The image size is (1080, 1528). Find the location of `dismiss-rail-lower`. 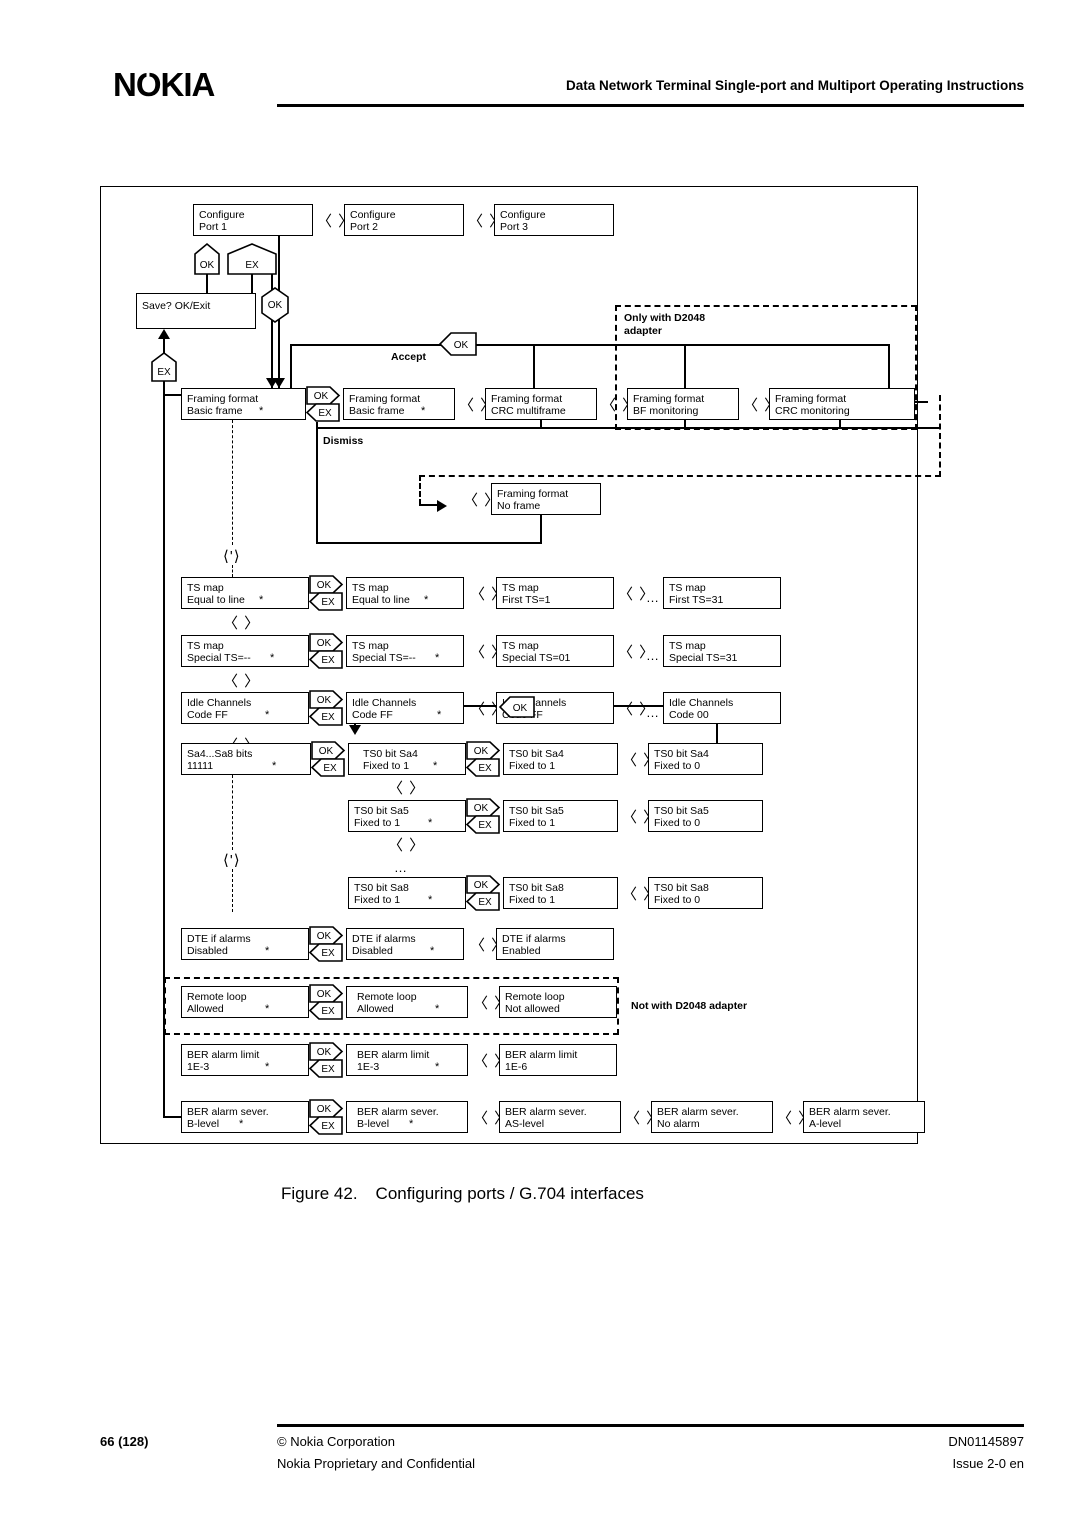

dismiss-rail-lower is located at coordinates (317, 519).